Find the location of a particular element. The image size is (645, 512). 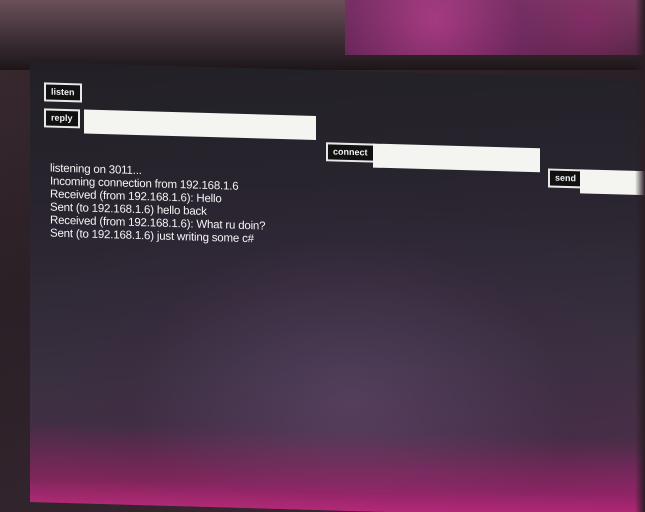

monitor-bezel-top is located at coordinates (322, 35).